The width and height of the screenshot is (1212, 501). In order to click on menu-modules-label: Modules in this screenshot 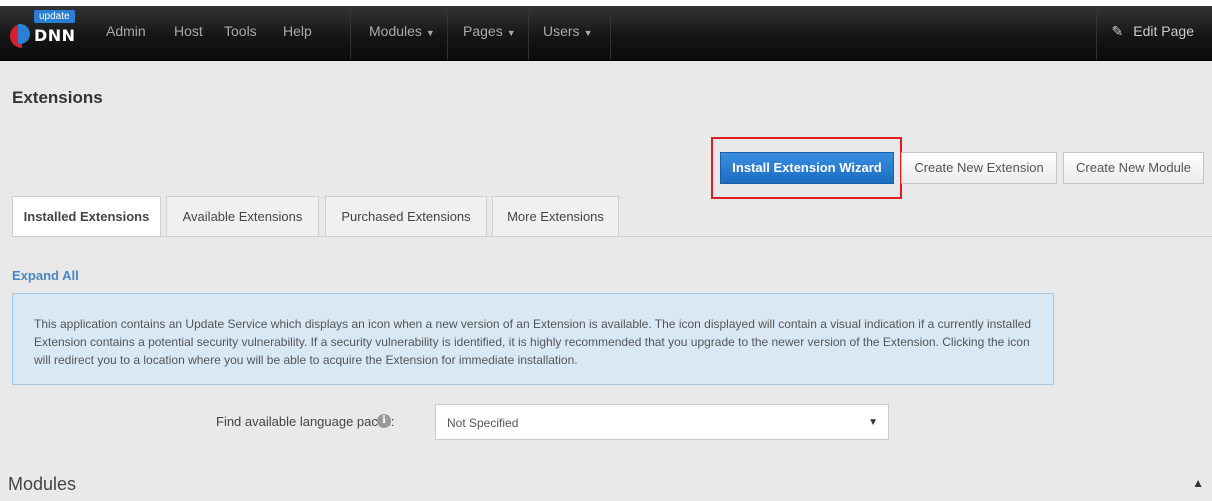, I will do `click(395, 31)`.